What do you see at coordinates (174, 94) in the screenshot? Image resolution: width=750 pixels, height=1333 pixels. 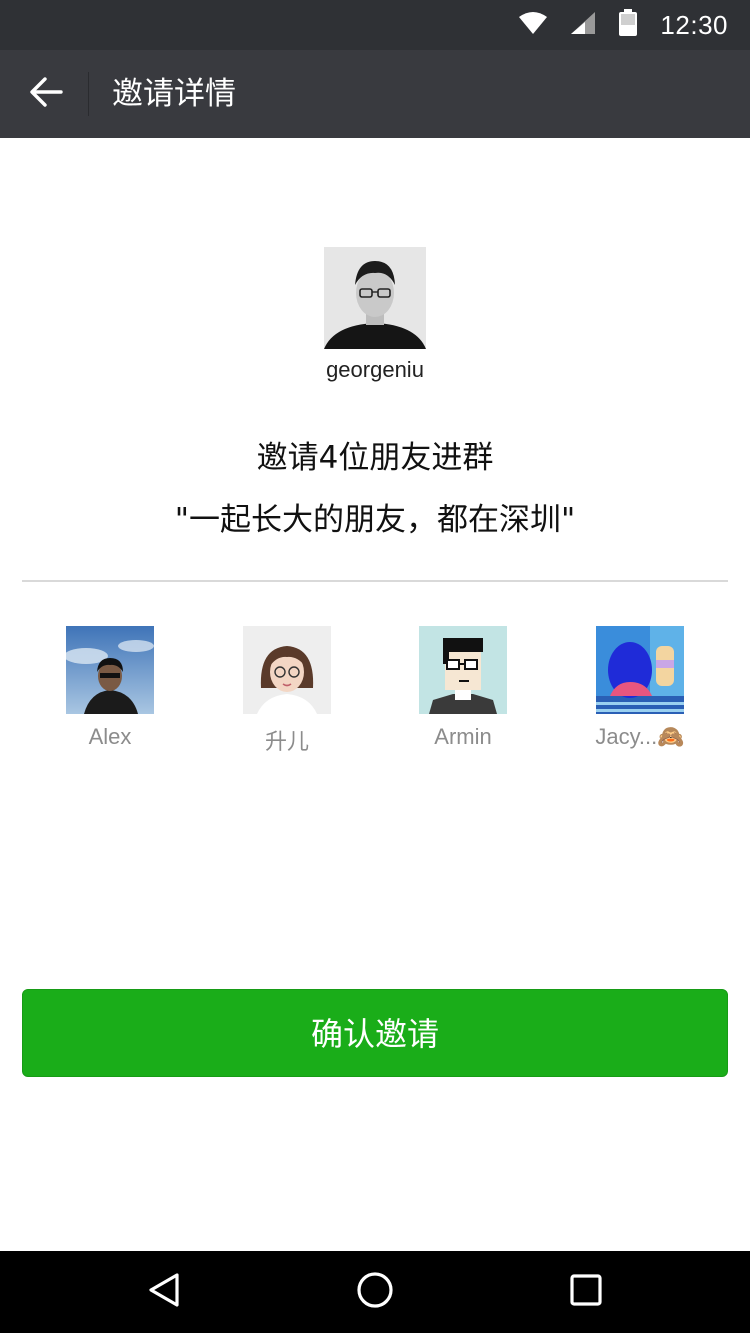 I see `page-title: 邀请详情` at bounding box center [174, 94].